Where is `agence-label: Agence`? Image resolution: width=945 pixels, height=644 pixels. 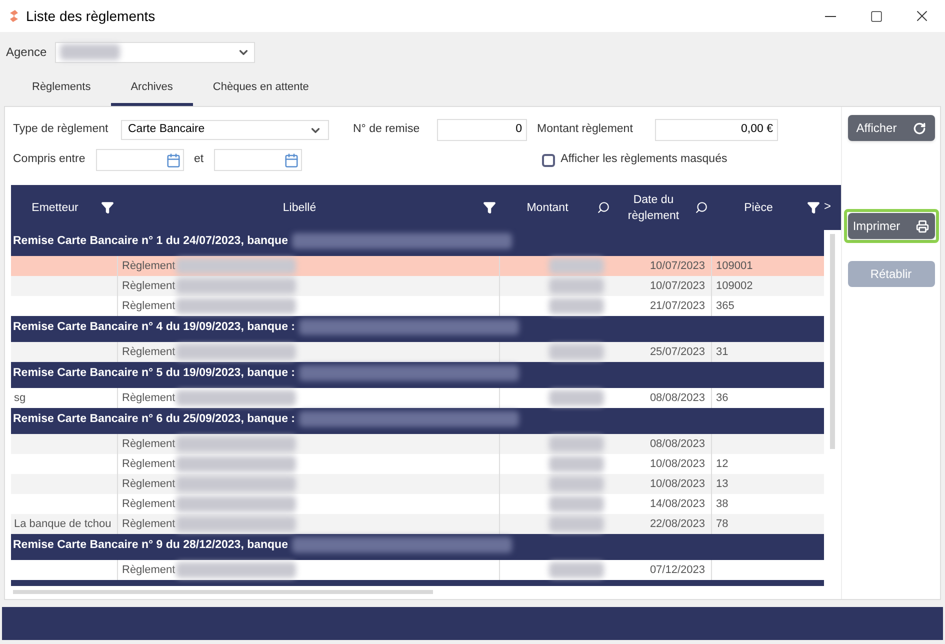 agence-label: Agence is located at coordinates (26, 52).